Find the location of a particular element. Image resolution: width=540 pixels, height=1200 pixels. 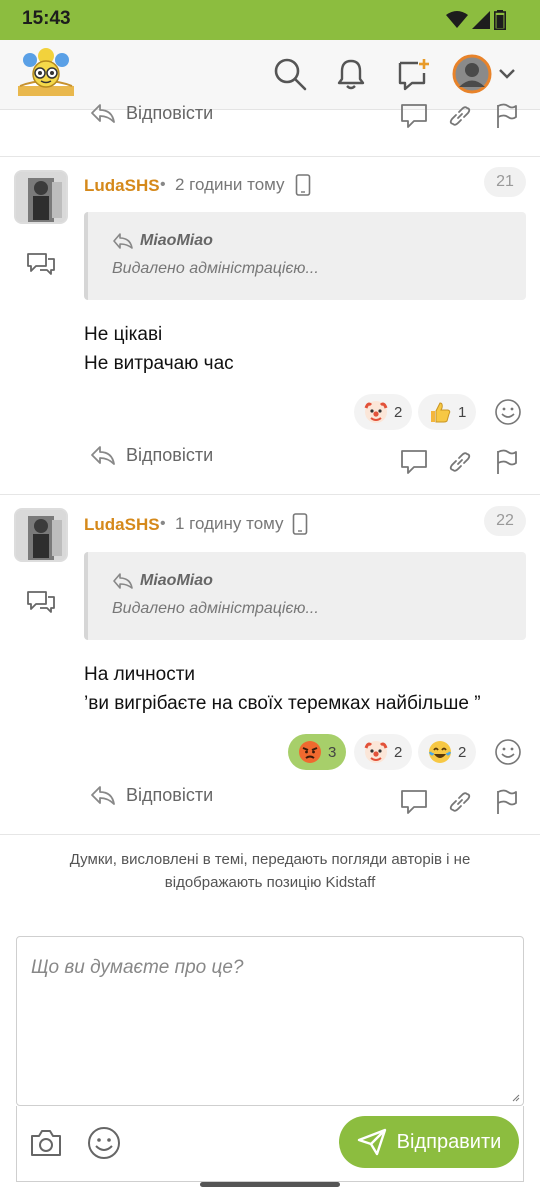

comment-actions: Відповісти is located at coordinates (270, 801).